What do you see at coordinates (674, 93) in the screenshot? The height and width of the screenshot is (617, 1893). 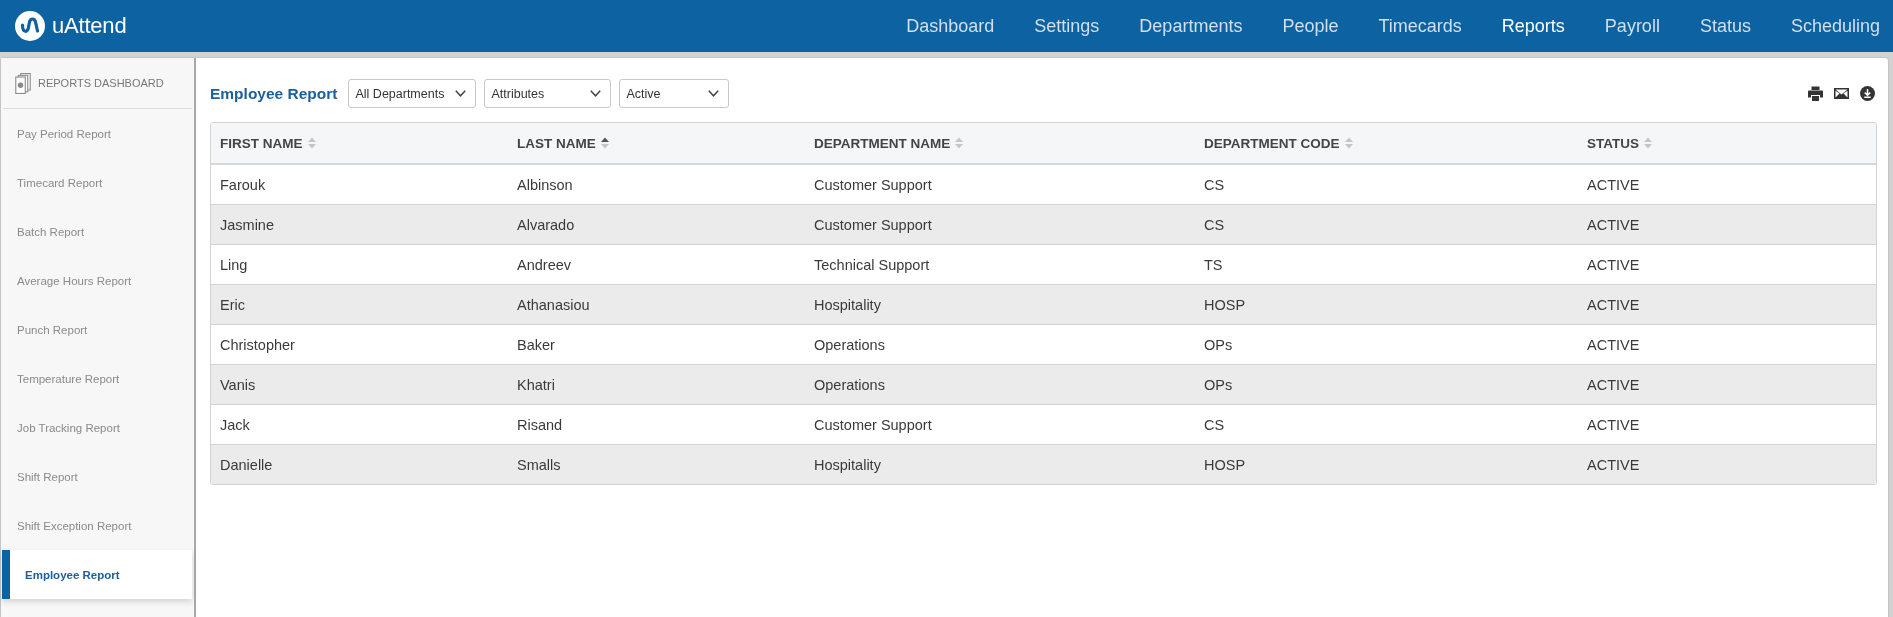 I see `filter-dropdown: Active` at bounding box center [674, 93].